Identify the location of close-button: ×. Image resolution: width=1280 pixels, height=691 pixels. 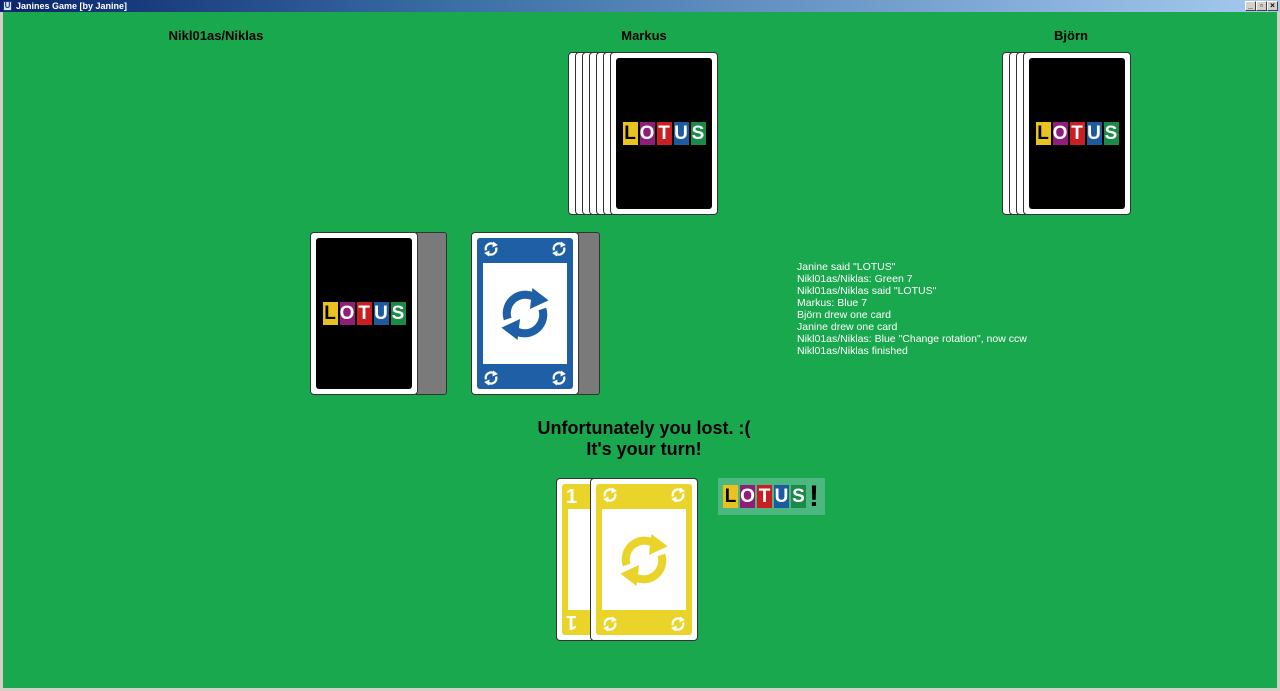
(1272, 6).